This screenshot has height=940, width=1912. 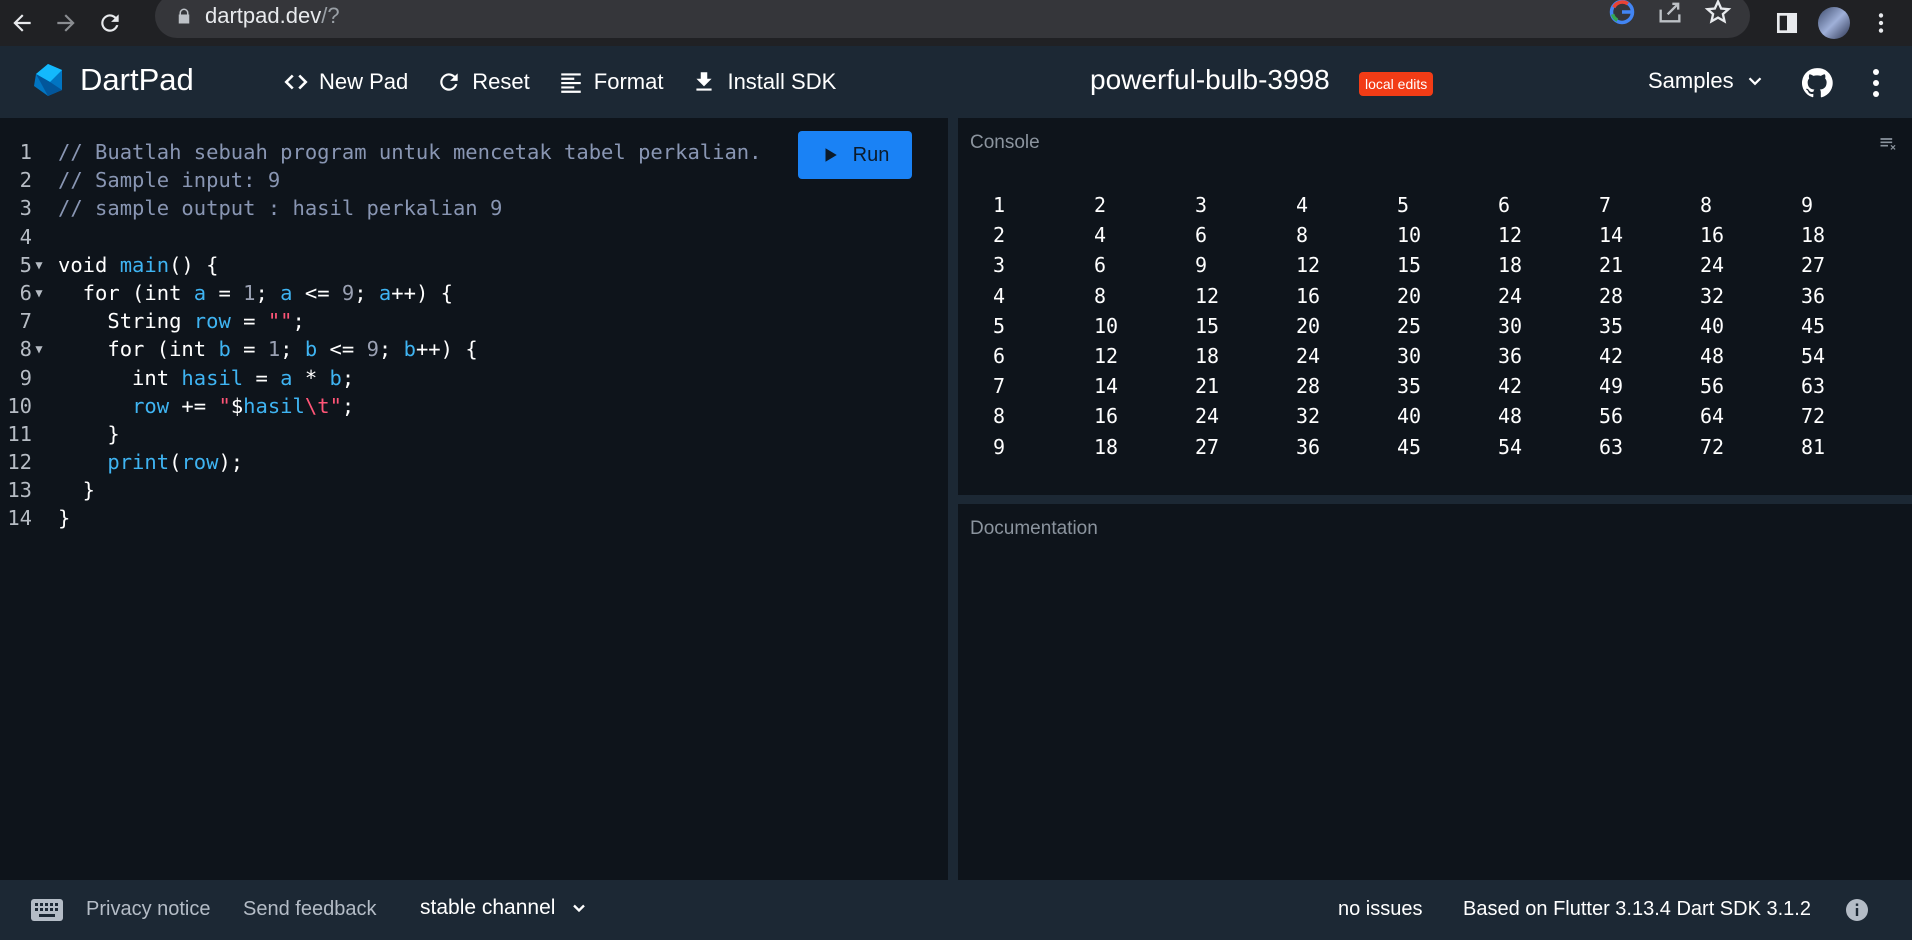 I want to click on code-line: 14}, so click(x=381, y=518).